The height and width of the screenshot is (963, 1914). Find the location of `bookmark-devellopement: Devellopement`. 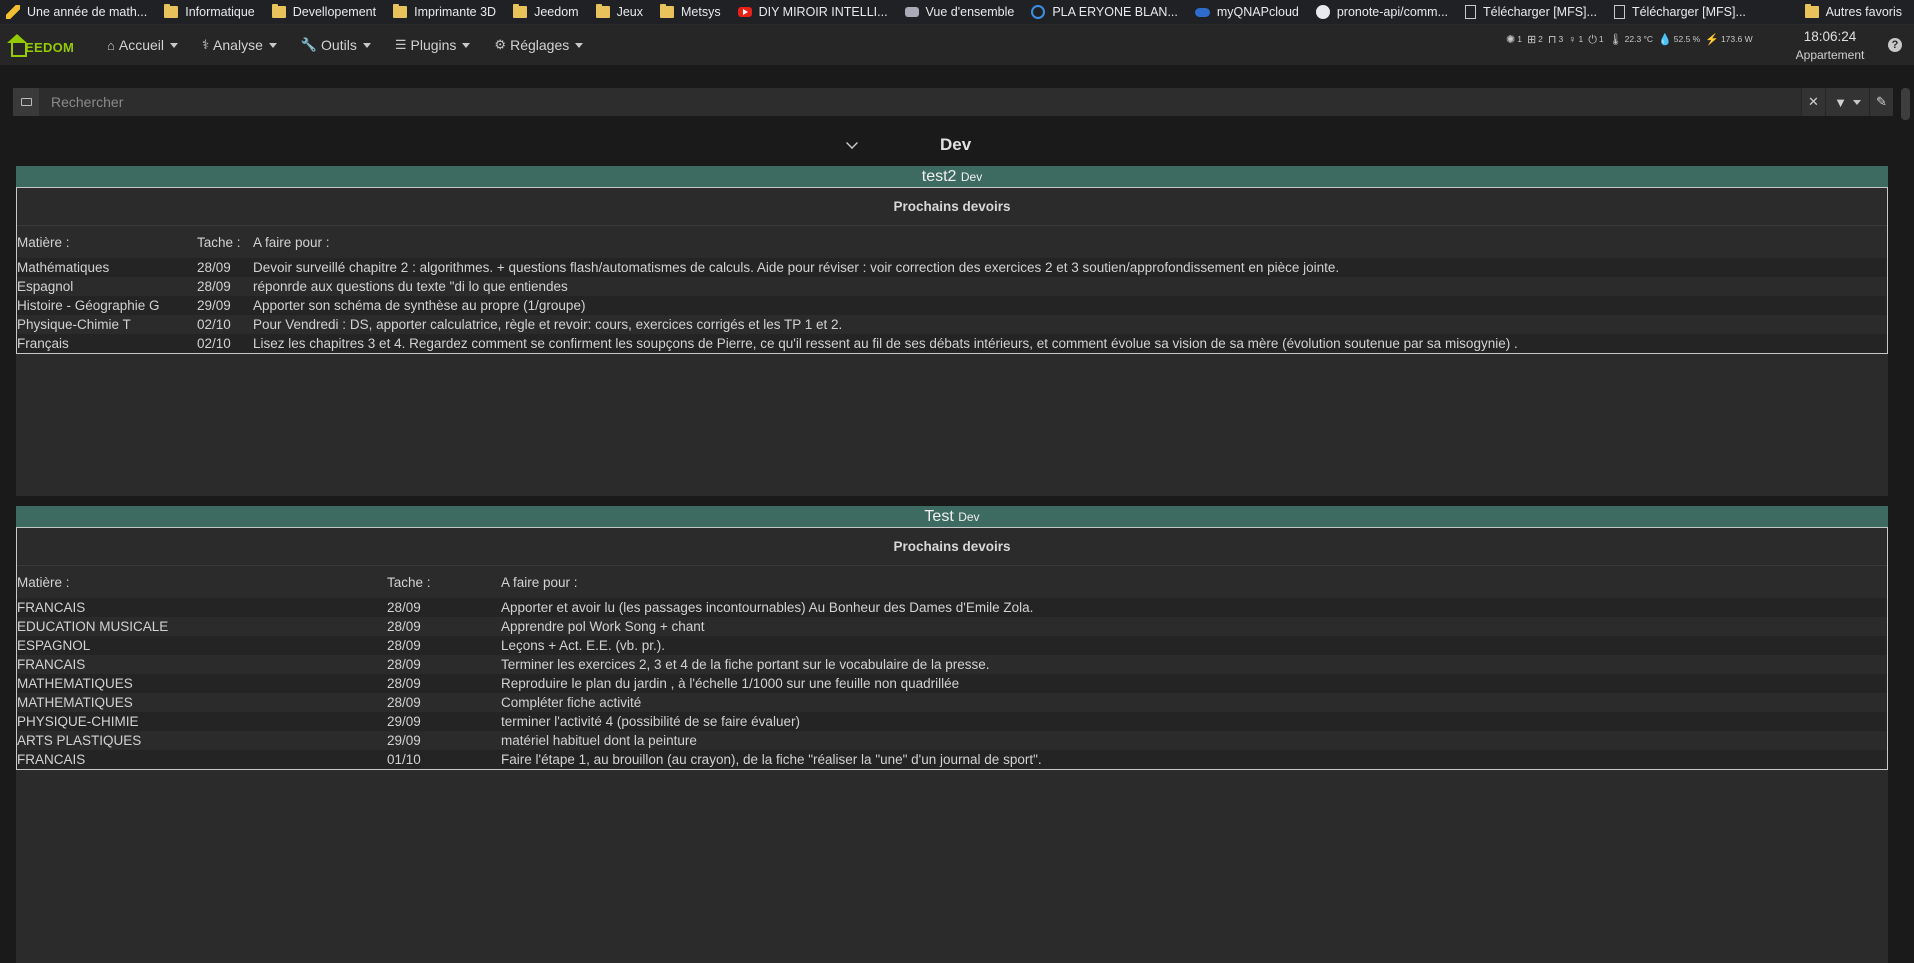

bookmark-devellopement: Devellopement is located at coordinates (323, 11).